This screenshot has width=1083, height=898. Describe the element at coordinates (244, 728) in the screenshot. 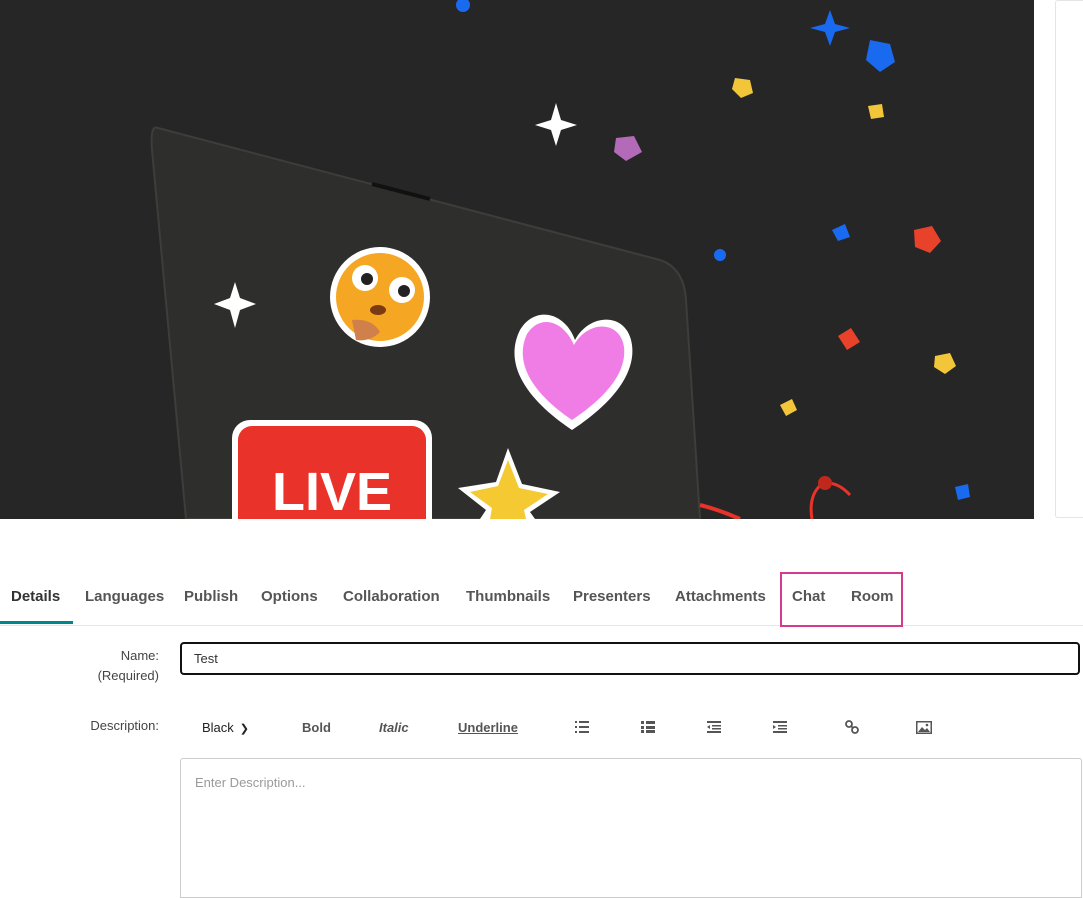

I see `chevron-down-icon: ❯` at that location.